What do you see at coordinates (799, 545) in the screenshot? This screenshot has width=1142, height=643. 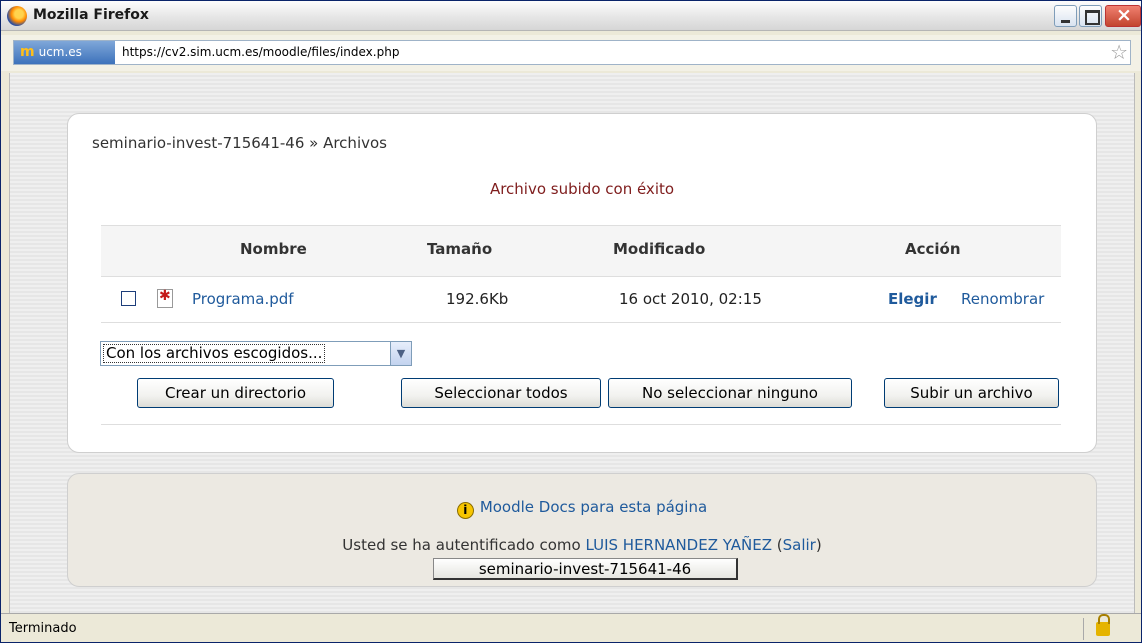 I see `logout-link: Salir` at bounding box center [799, 545].